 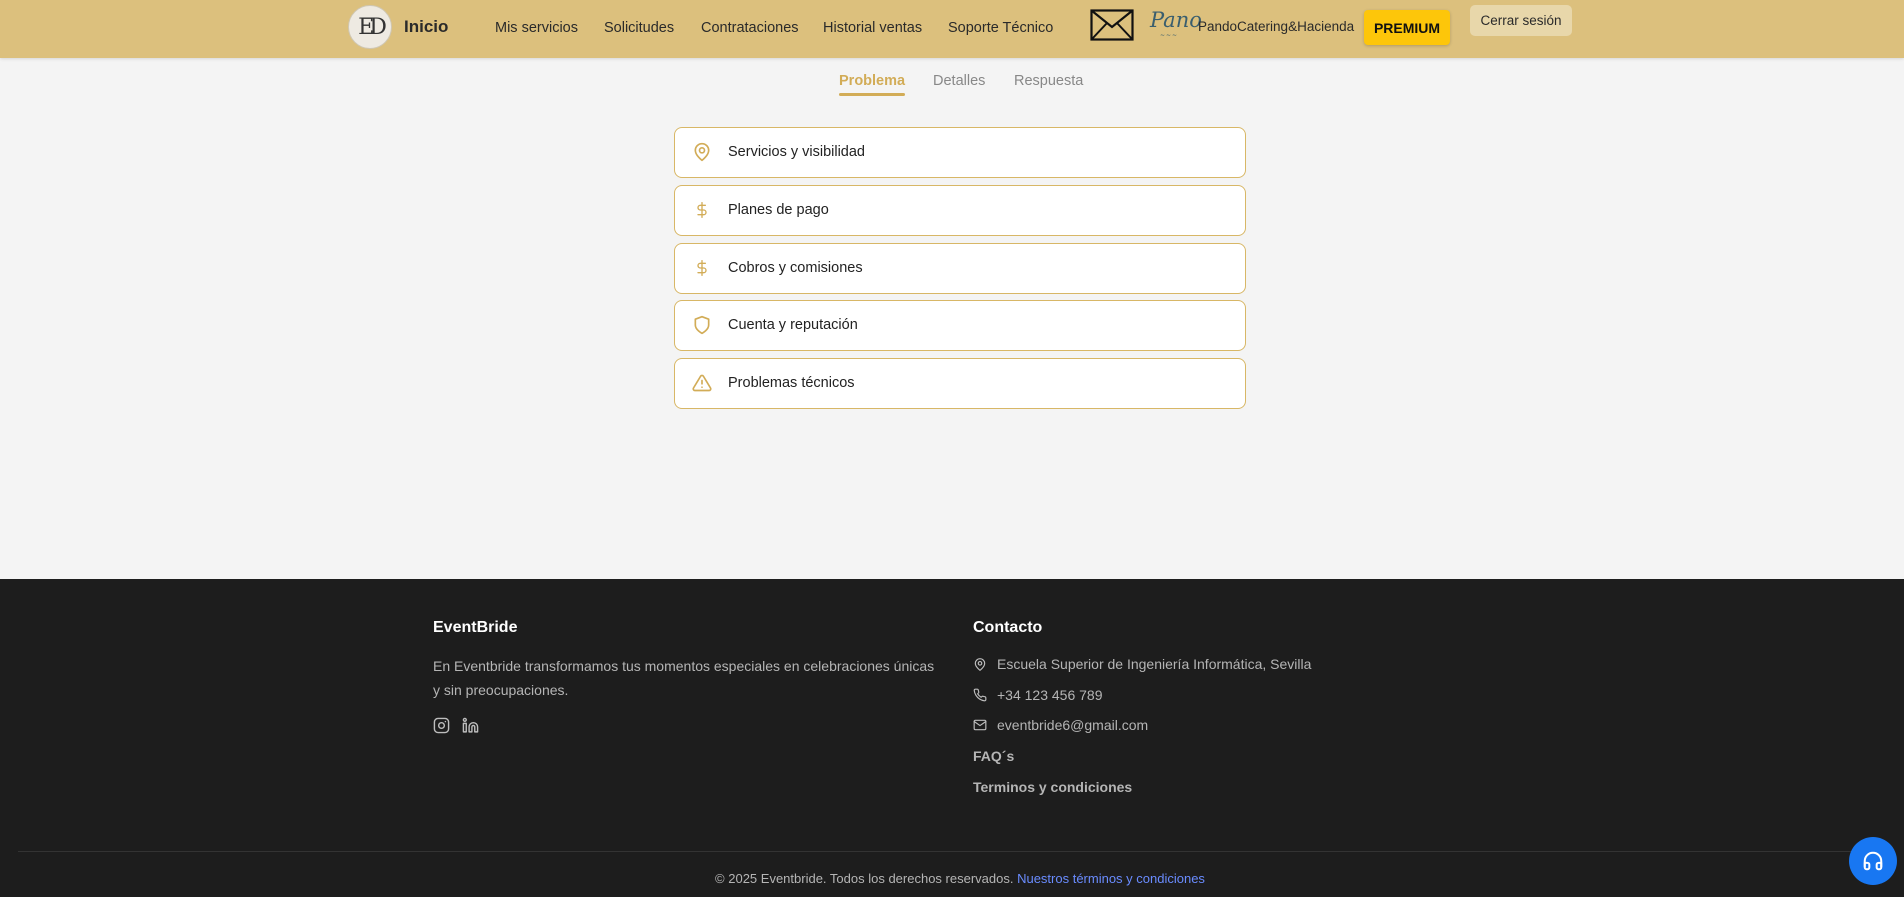 What do you see at coordinates (1407, 27) in the screenshot?
I see `premium-button: PREMIUM` at bounding box center [1407, 27].